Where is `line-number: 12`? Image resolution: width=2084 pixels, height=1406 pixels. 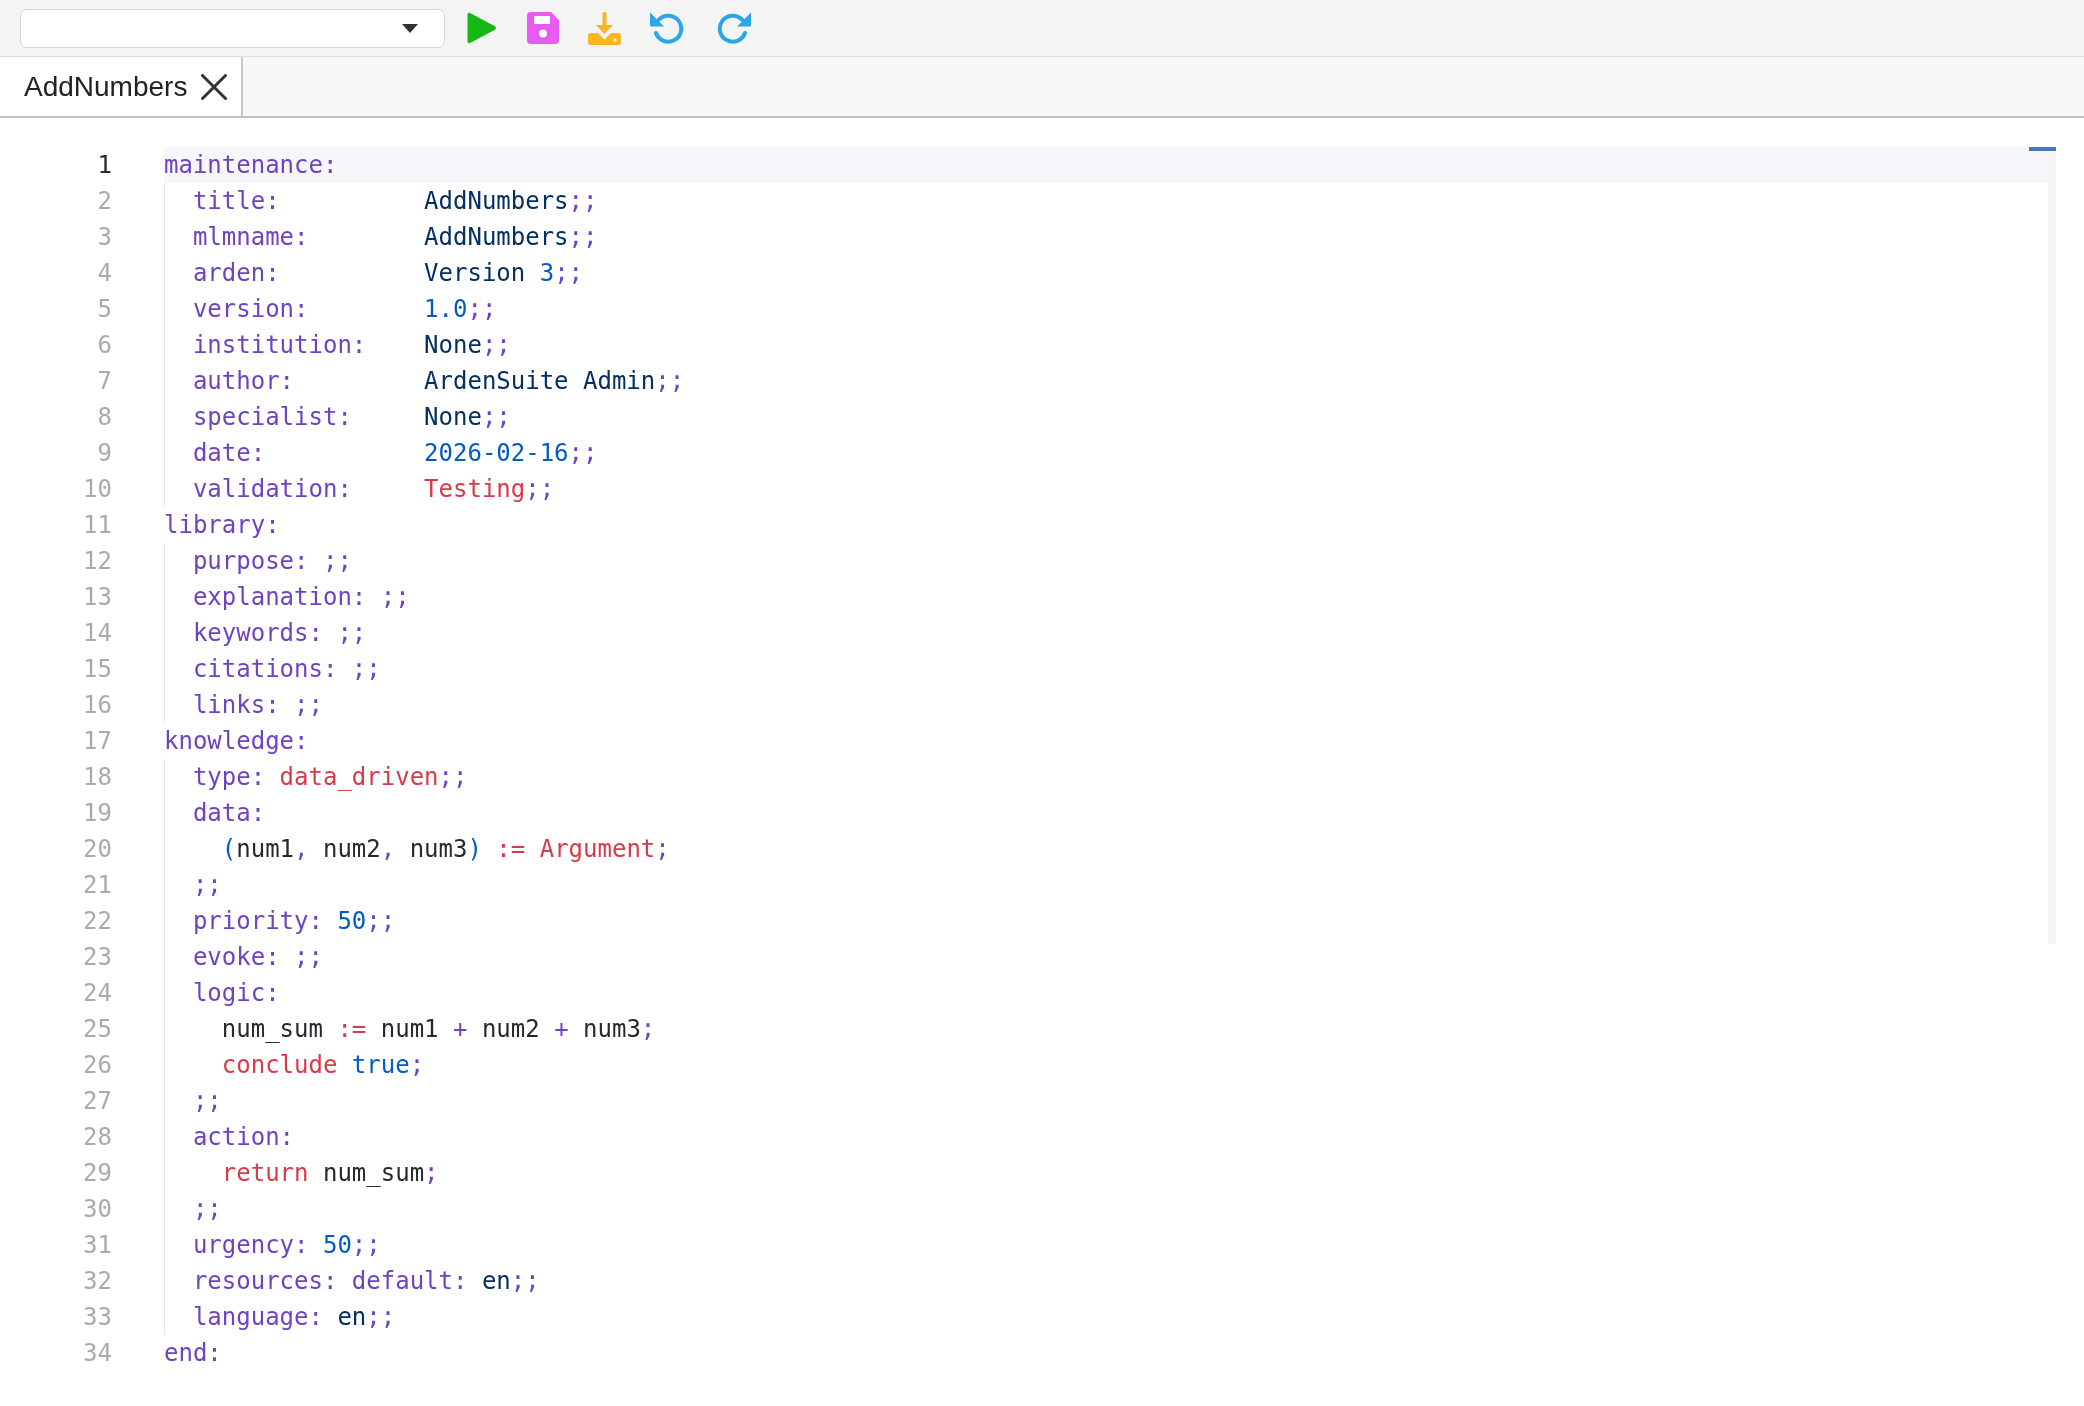
line-number: 12 is located at coordinates (97, 561).